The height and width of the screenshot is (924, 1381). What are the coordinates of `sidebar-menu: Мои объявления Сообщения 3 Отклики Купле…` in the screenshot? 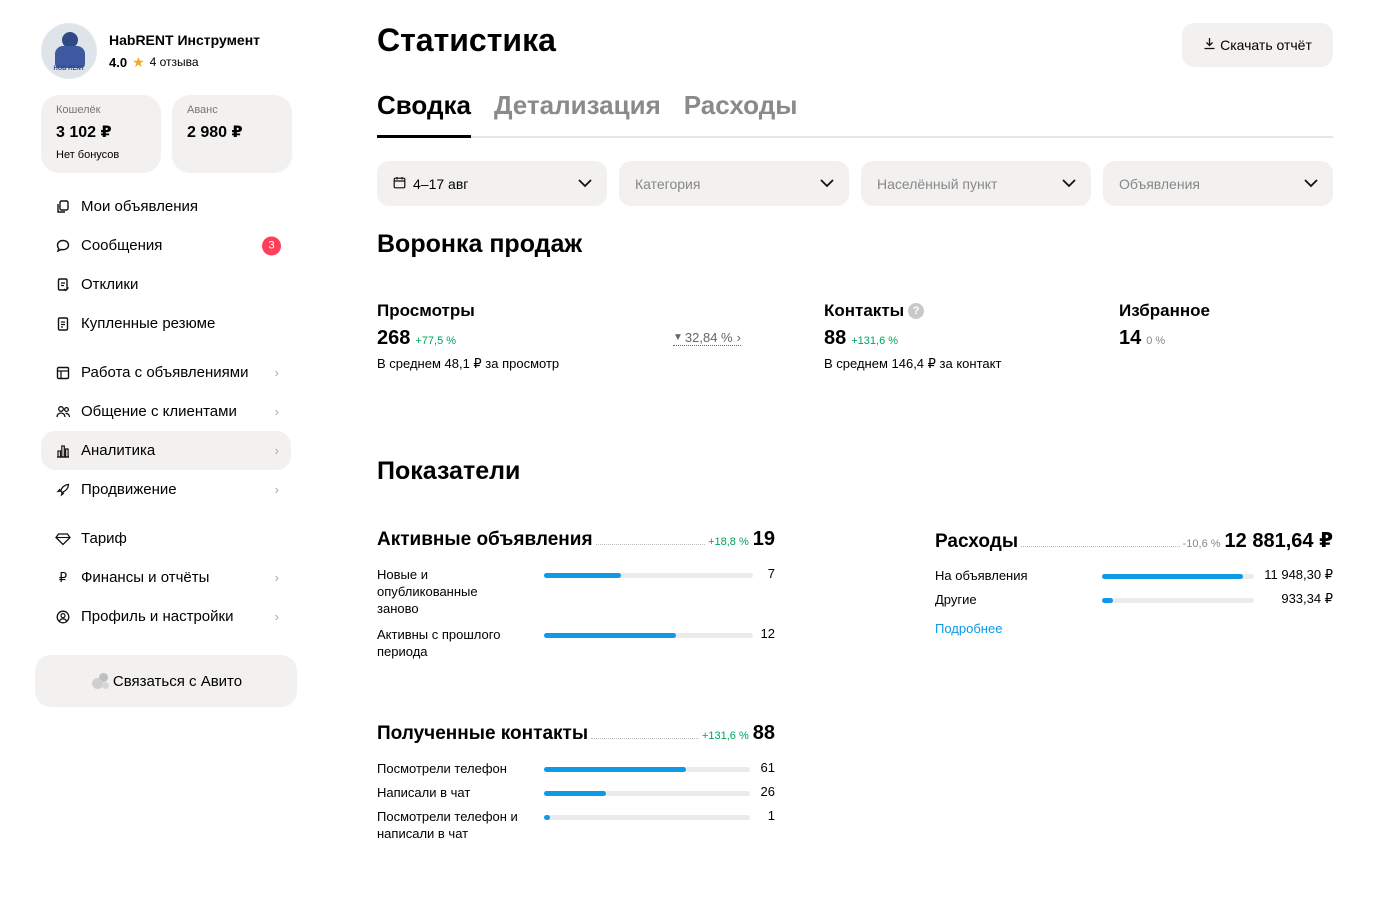 It's located at (166, 411).